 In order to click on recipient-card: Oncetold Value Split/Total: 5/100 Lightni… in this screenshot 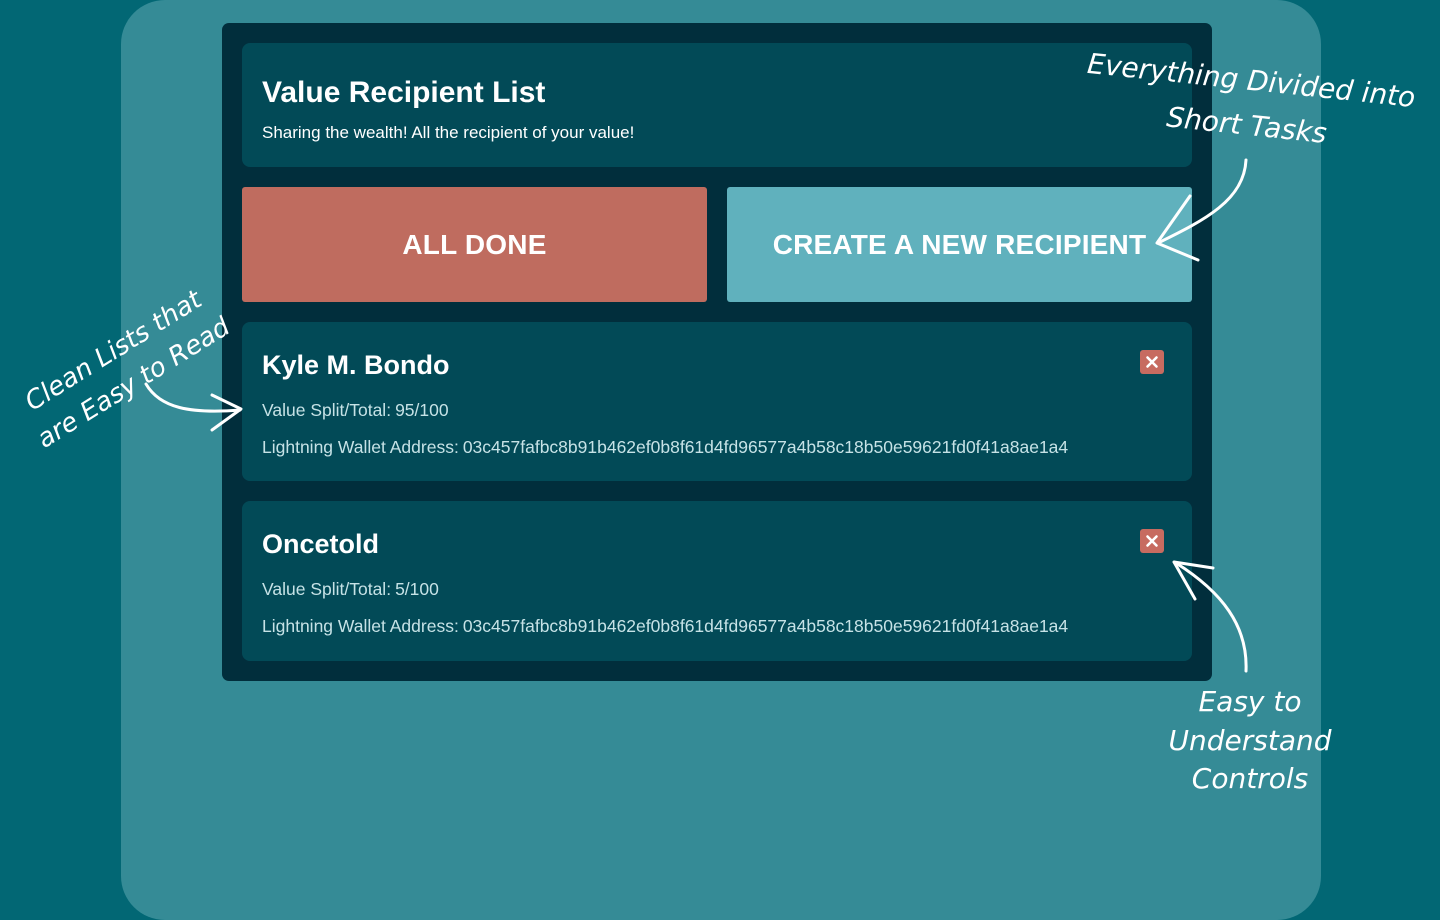, I will do `click(717, 581)`.